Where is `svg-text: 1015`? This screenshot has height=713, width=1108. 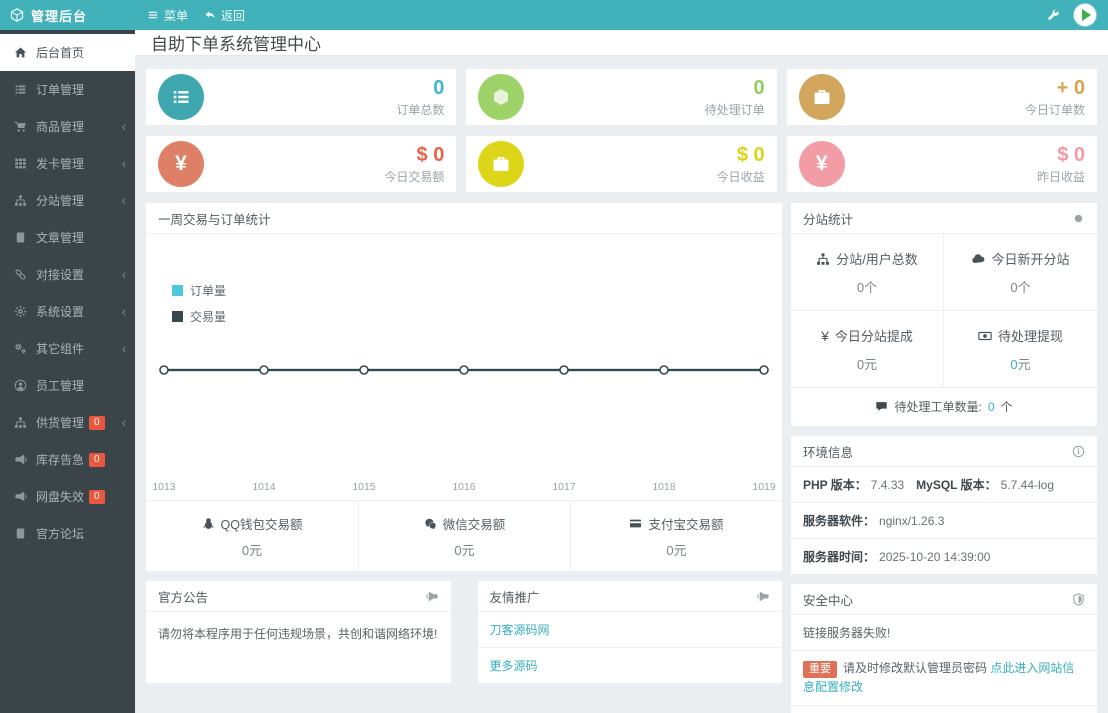 svg-text: 1015 is located at coordinates (363, 487).